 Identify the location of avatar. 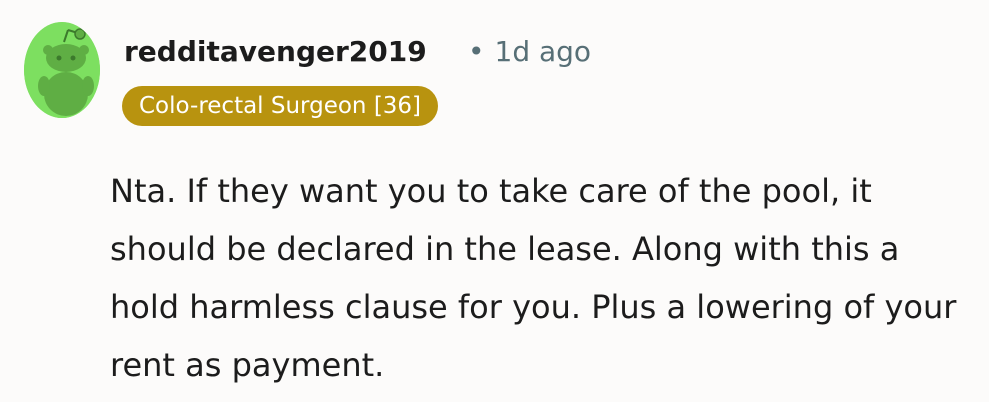
(62, 70).